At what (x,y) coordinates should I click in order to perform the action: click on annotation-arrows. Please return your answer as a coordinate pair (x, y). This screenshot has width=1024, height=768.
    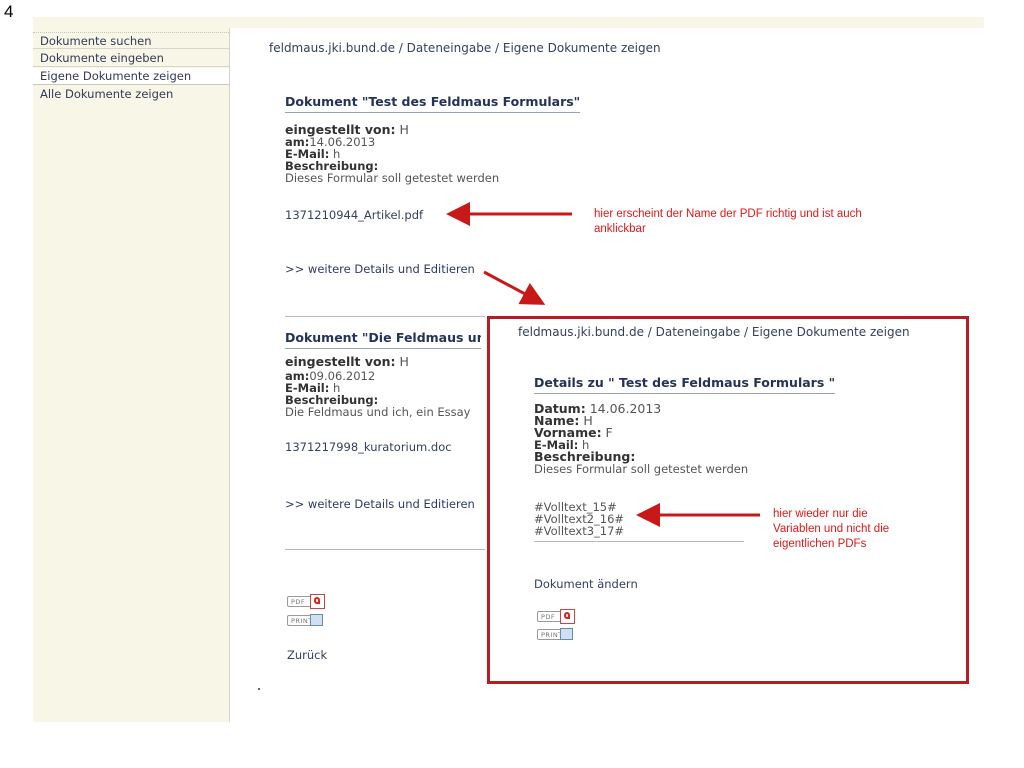
    Looking at the image, I should click on (603, 364).